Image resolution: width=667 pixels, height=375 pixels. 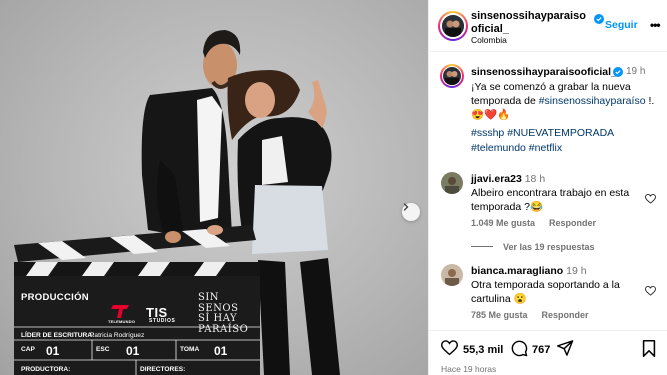 What do you see at coordinates (541, 350) in the screenshot?
I see `comments-count: 767` at bounding box center [541, 350].